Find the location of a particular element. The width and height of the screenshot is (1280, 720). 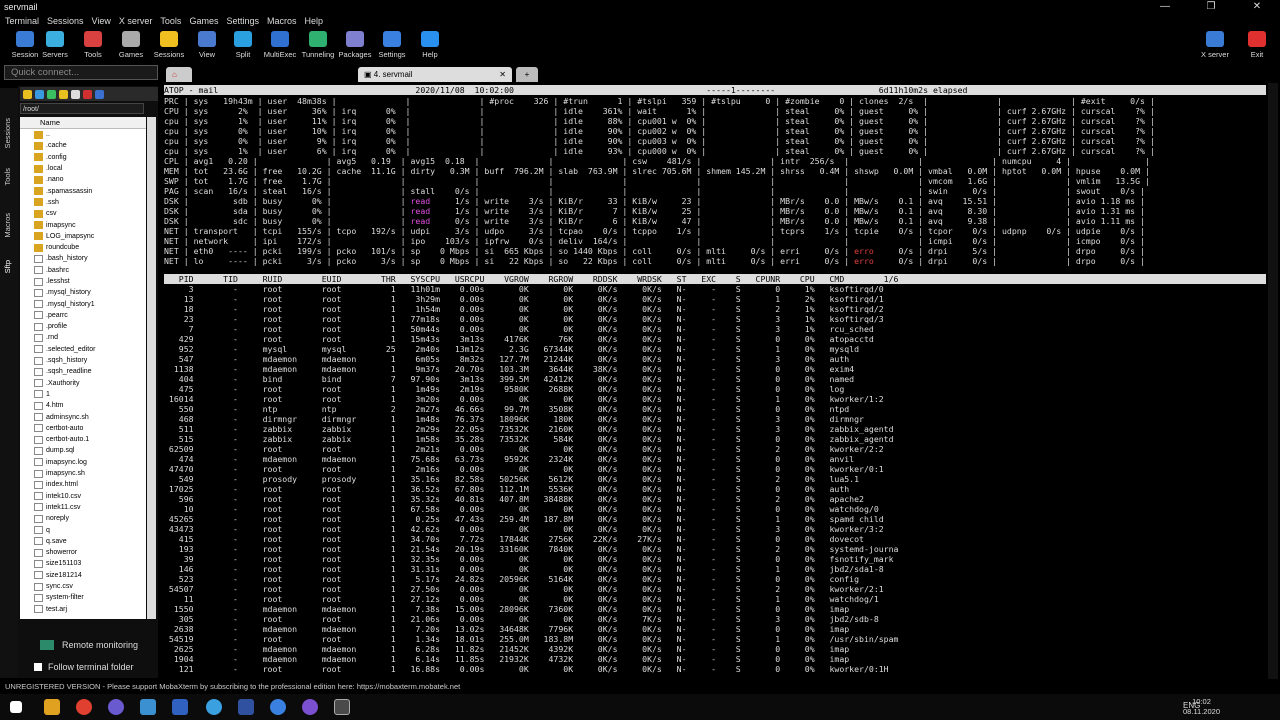

menu-item: Sessions is located at coordinates (65, 21).